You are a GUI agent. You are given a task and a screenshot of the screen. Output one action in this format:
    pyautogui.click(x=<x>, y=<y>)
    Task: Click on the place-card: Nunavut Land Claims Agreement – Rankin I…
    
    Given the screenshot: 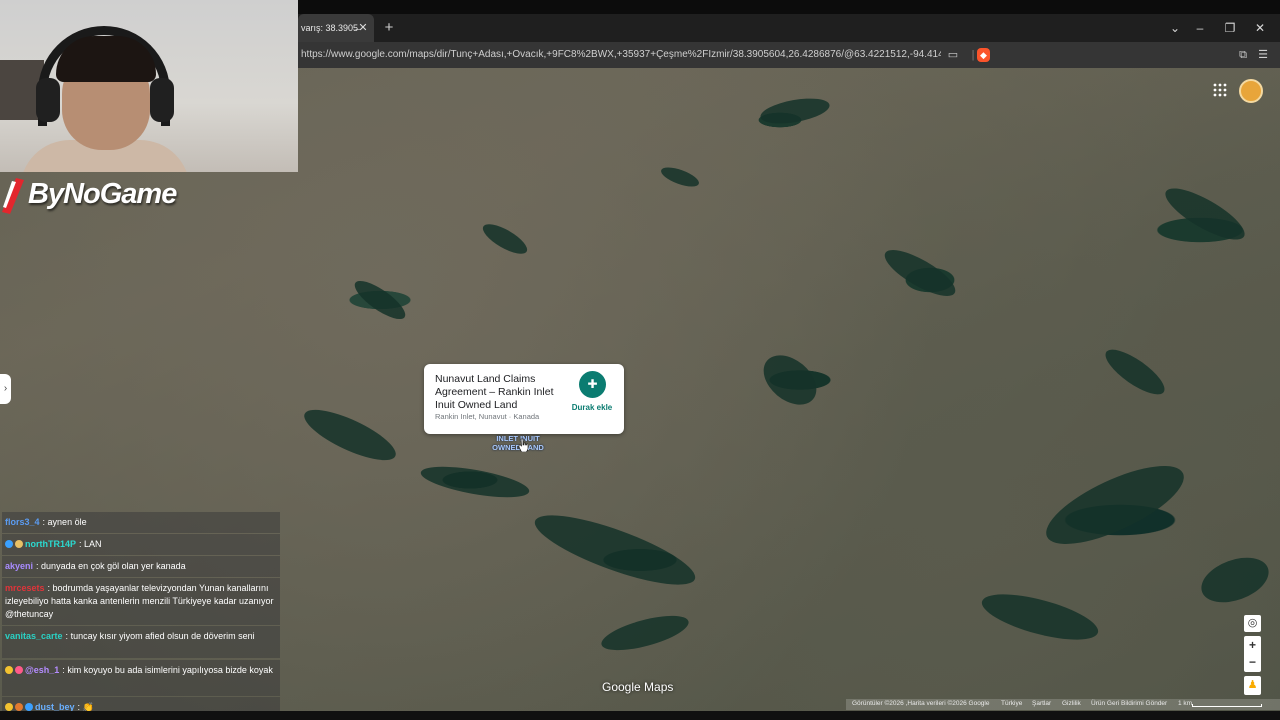 What is the action you would take?
    pyautogui.click(x=524, y=399)
    